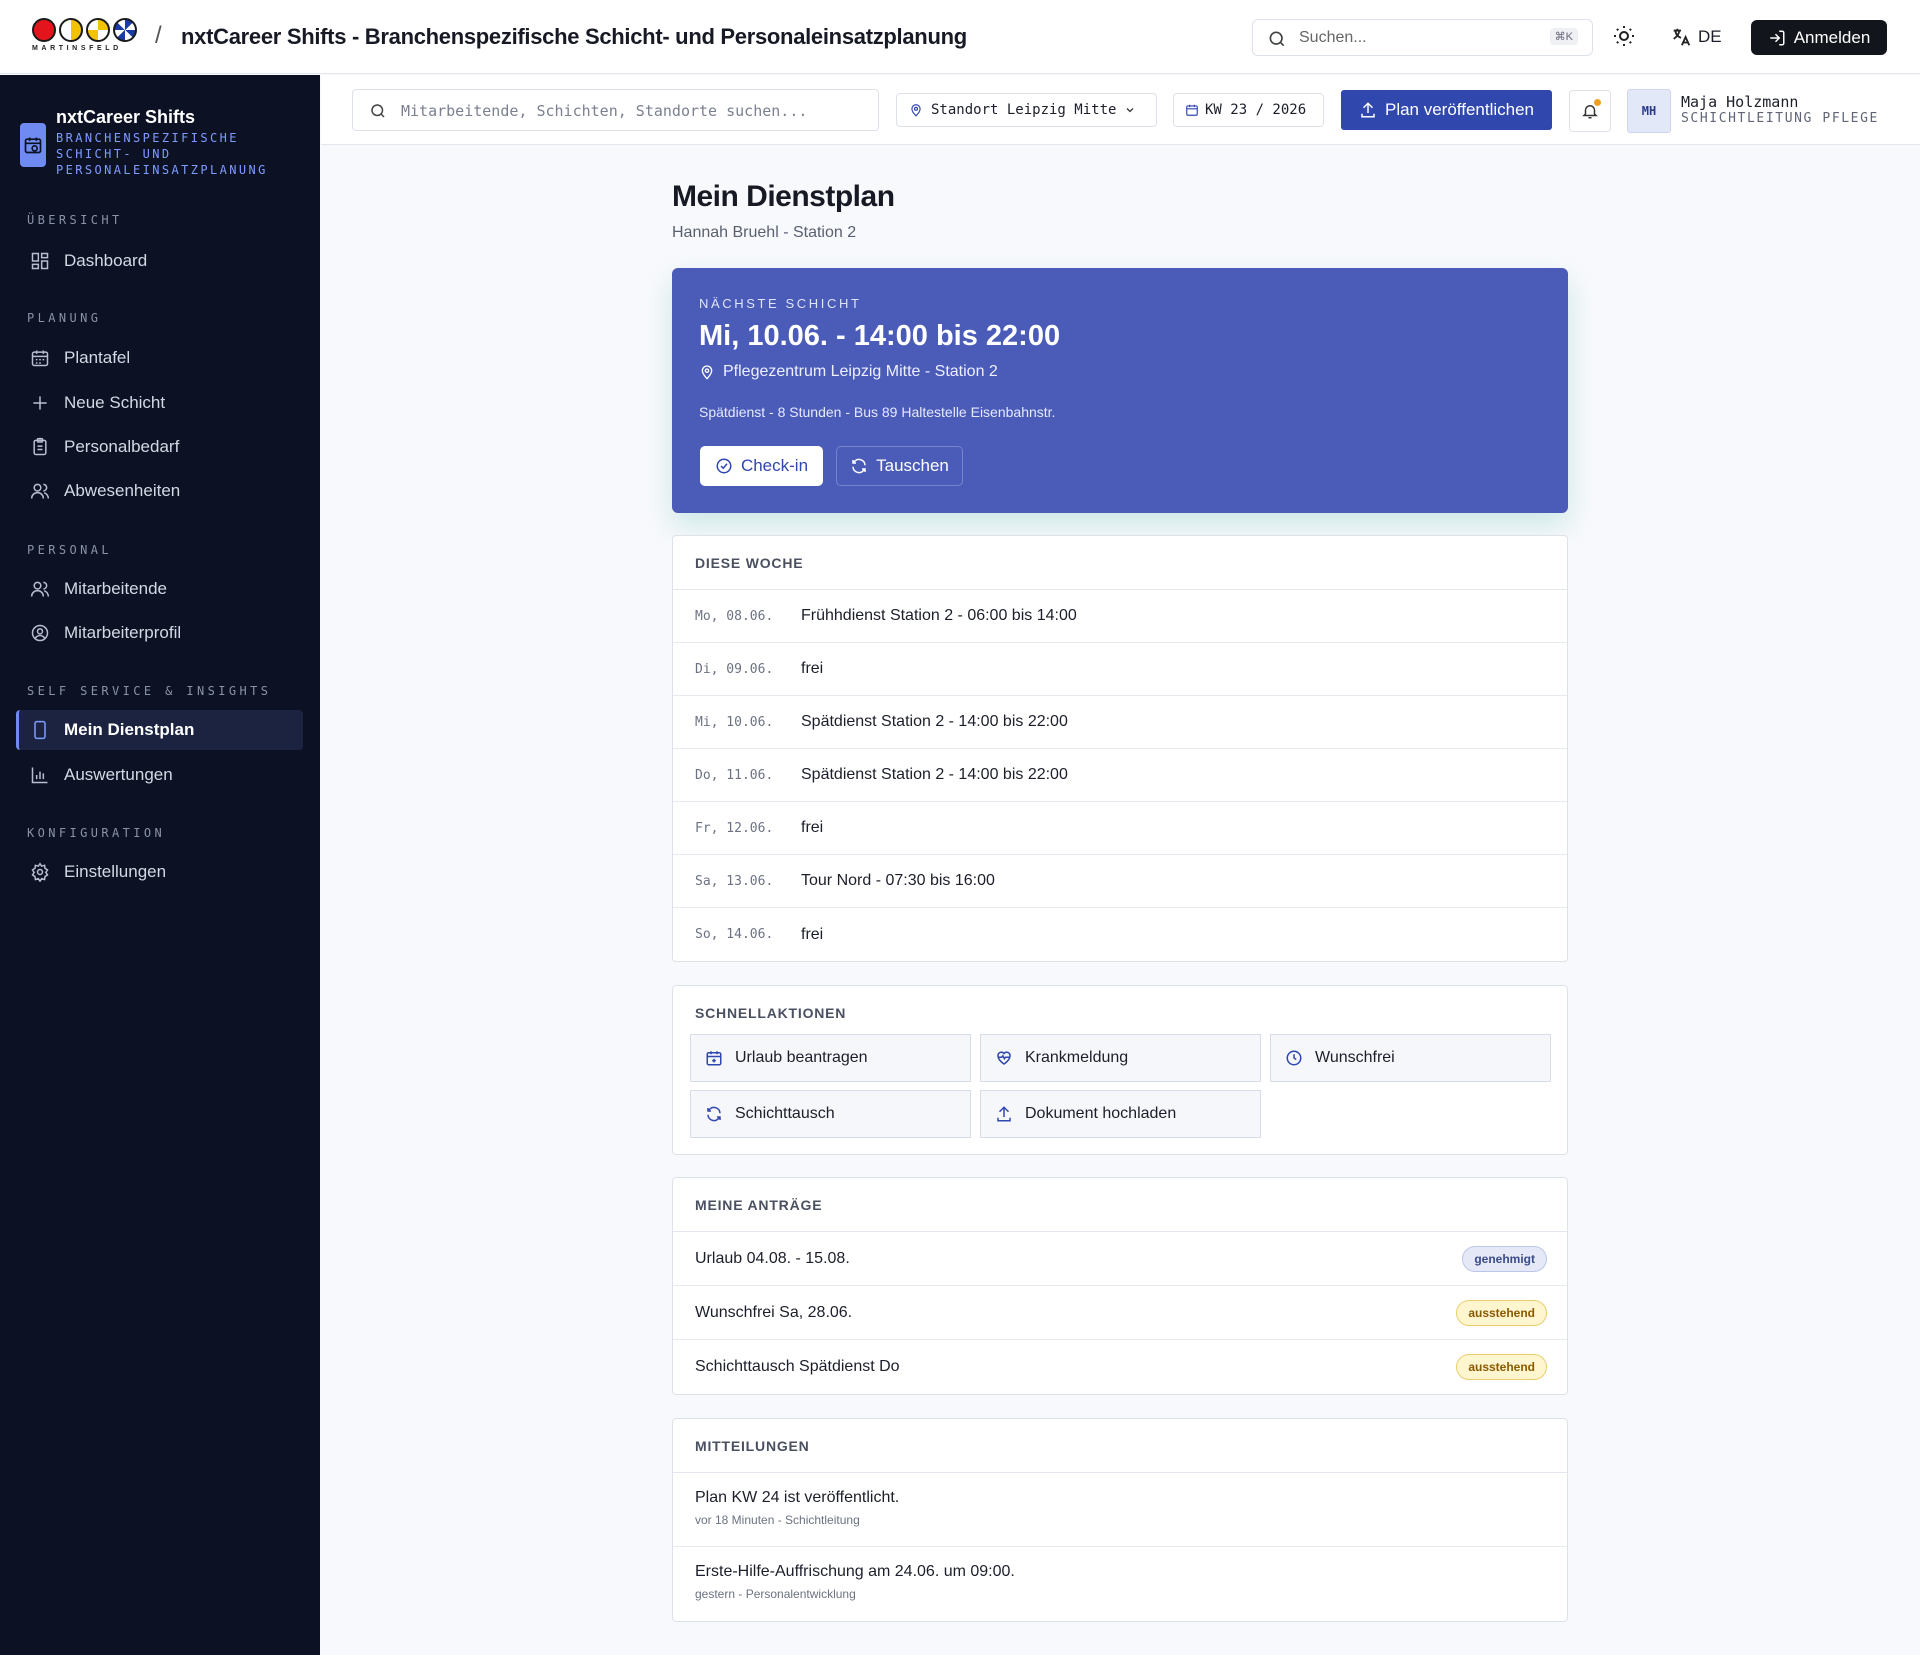 The image size is (1920, 1655). What do you see at coordinates (1710, 36) in the screenshot?
I see `language-label: DE` at bounding box center [1710, 36].